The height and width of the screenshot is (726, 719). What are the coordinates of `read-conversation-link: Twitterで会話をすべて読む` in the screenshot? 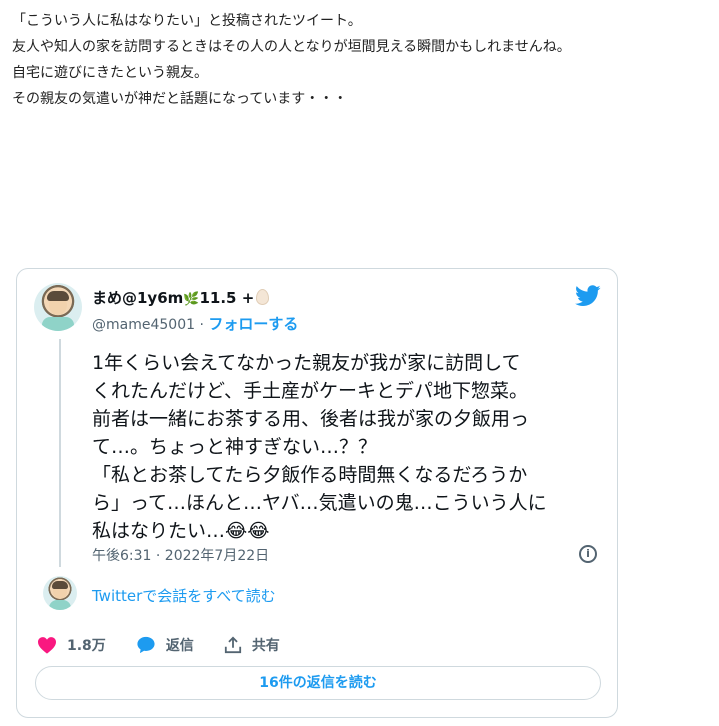 It's located at (184, 595).